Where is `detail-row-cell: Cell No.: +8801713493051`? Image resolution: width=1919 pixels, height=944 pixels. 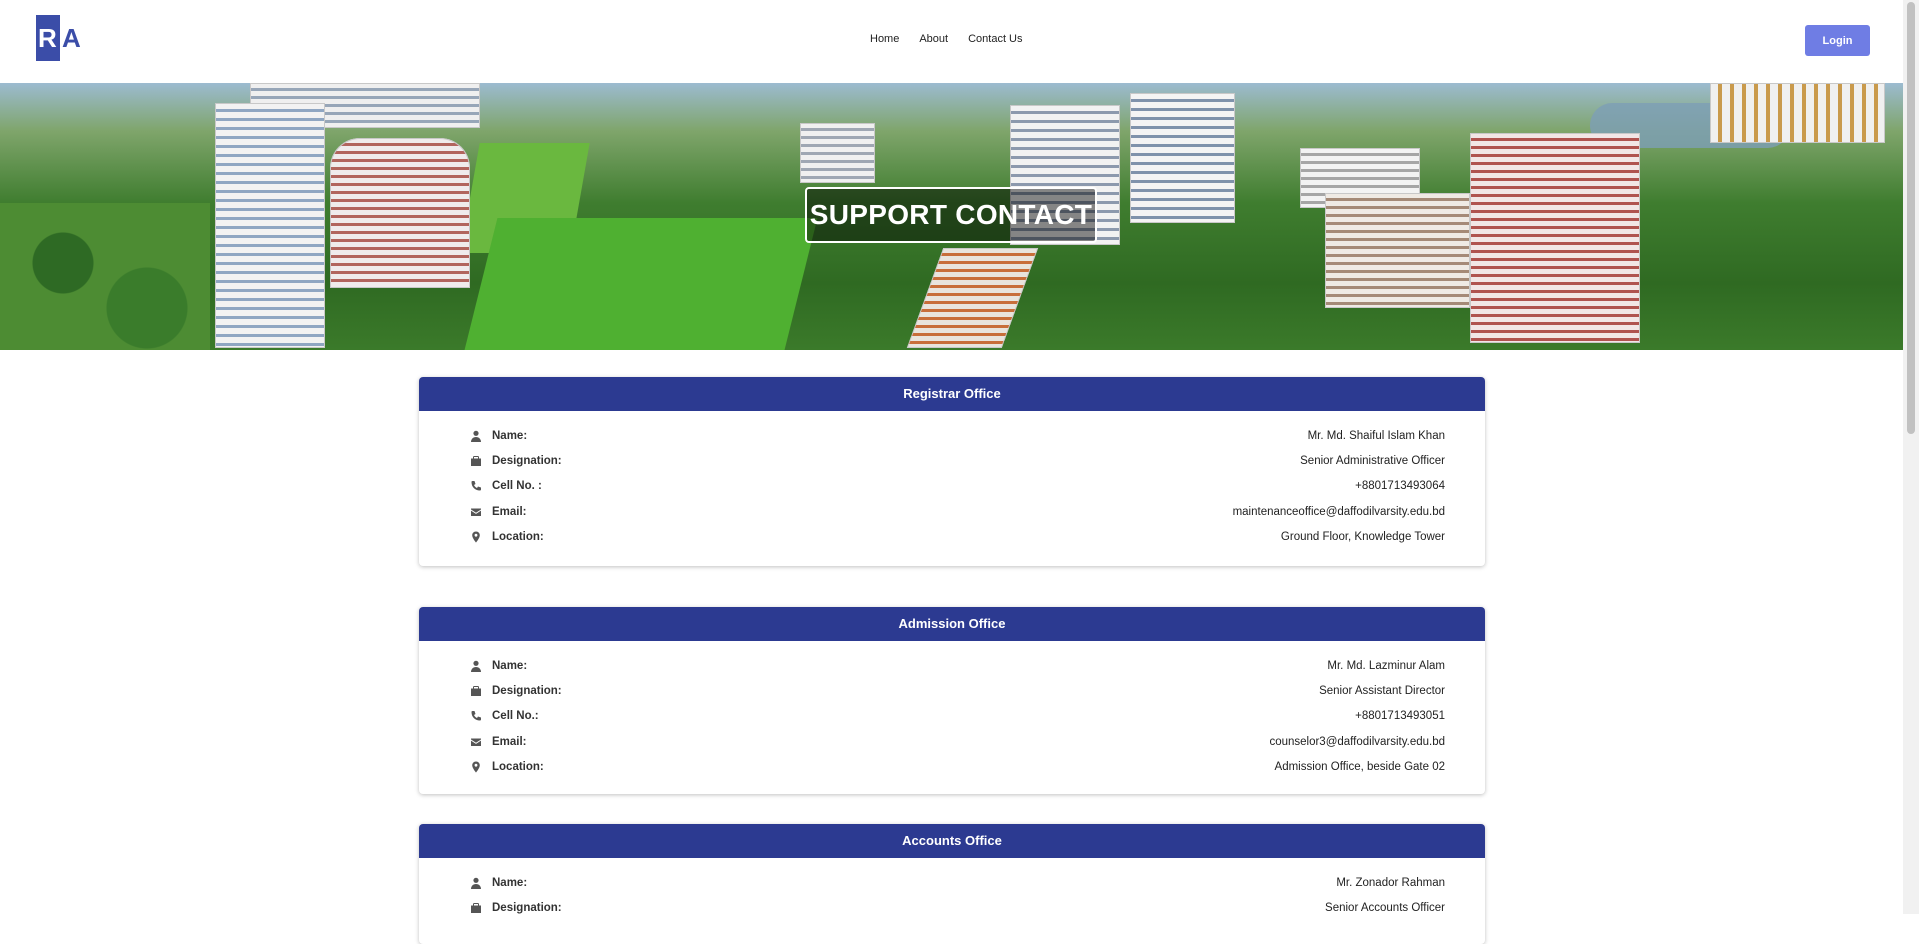 detail-row-cell: Cell No.: +8801713493051 is located at coordinates (955, 716).